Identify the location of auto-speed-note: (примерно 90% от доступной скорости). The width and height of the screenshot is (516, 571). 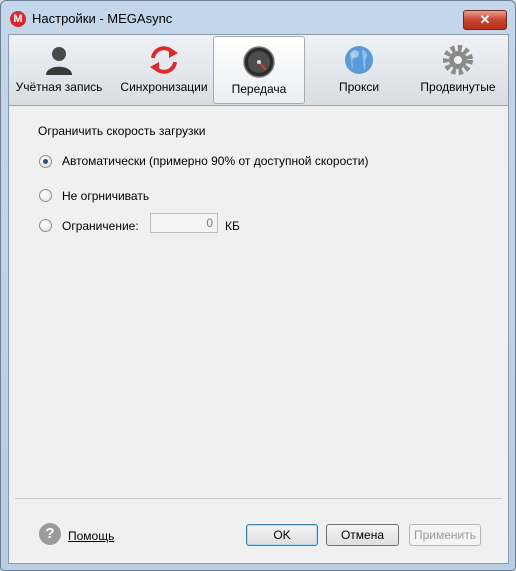
(259, 161).